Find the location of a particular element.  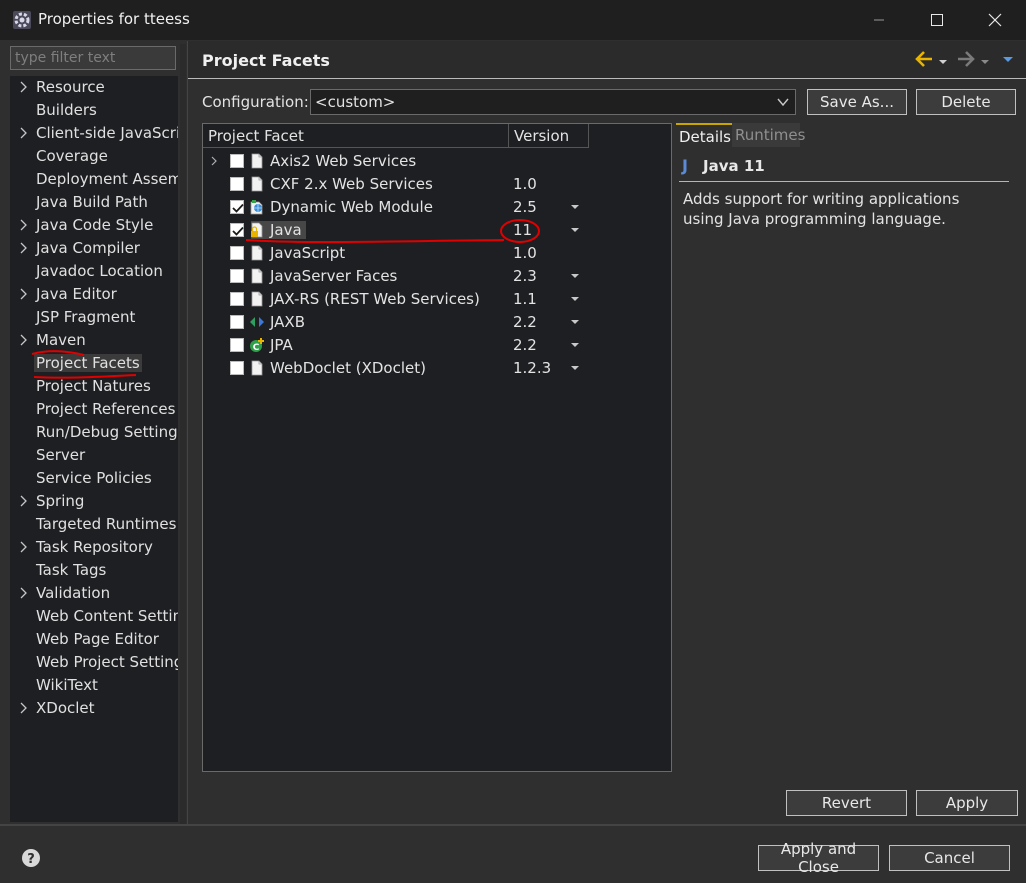

maximize-button is located at coordinates (937, 20).